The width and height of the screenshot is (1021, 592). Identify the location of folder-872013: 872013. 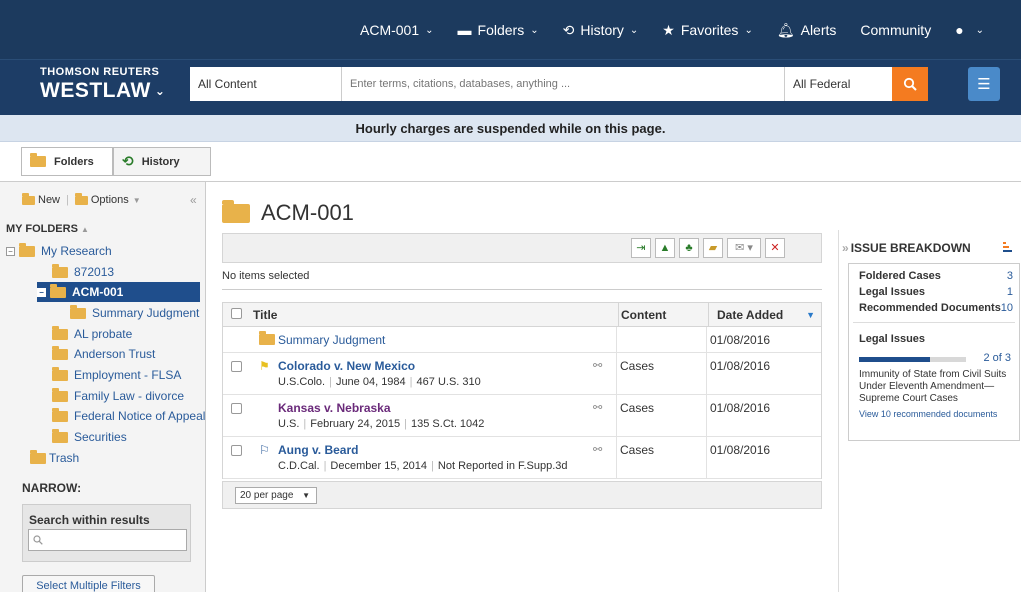
(83, 272).